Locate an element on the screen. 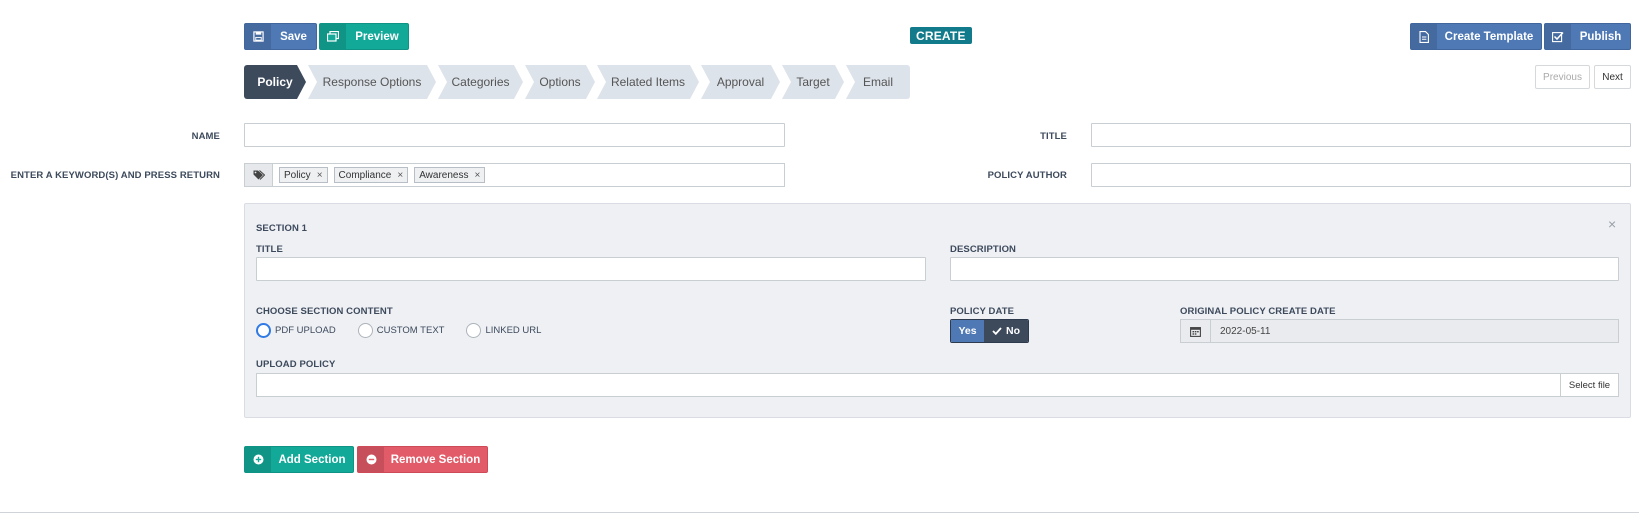 The image size is (1639, 515). keywords-label: ENTER A KEYWORD(S) AND PRESS RETURN is located at coordinates (115, 175).